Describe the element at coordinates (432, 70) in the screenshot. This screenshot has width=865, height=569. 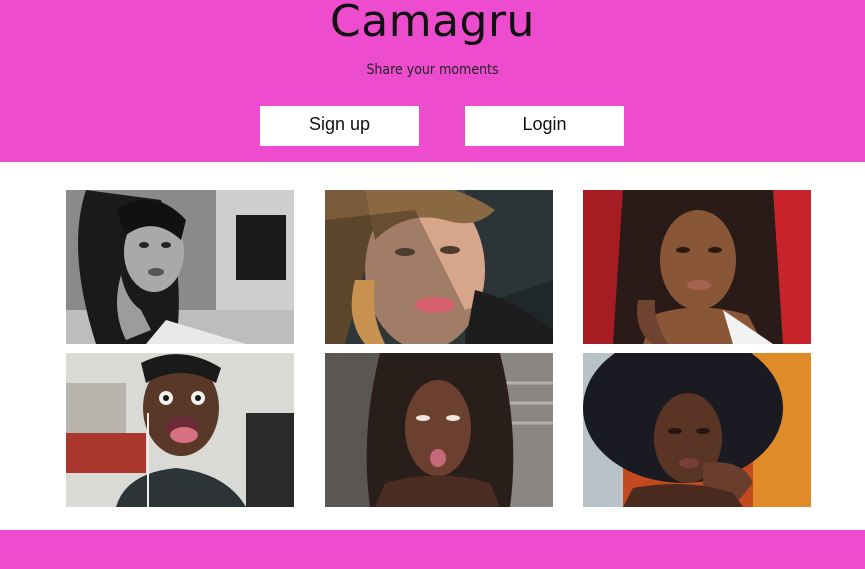
I see `tagline: Share your moments` at that location.